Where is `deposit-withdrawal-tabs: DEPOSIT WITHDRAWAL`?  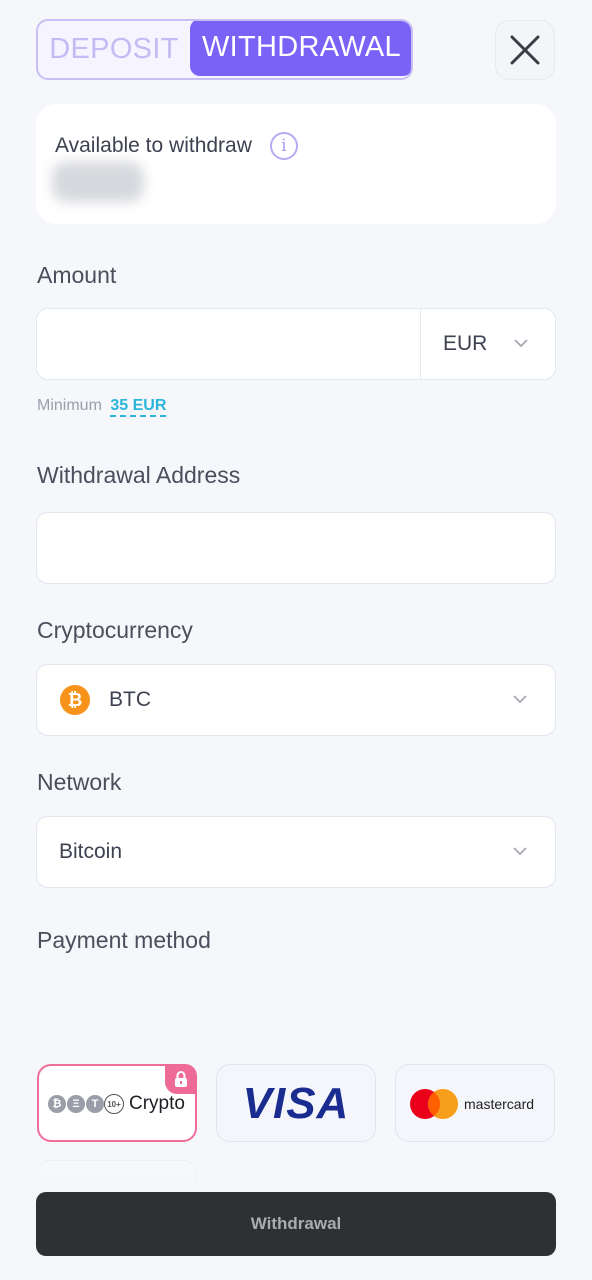 deposit-withdrawal-tabs: DEPOSIT WITHDRAWAL is located at coordinates (224, 49).